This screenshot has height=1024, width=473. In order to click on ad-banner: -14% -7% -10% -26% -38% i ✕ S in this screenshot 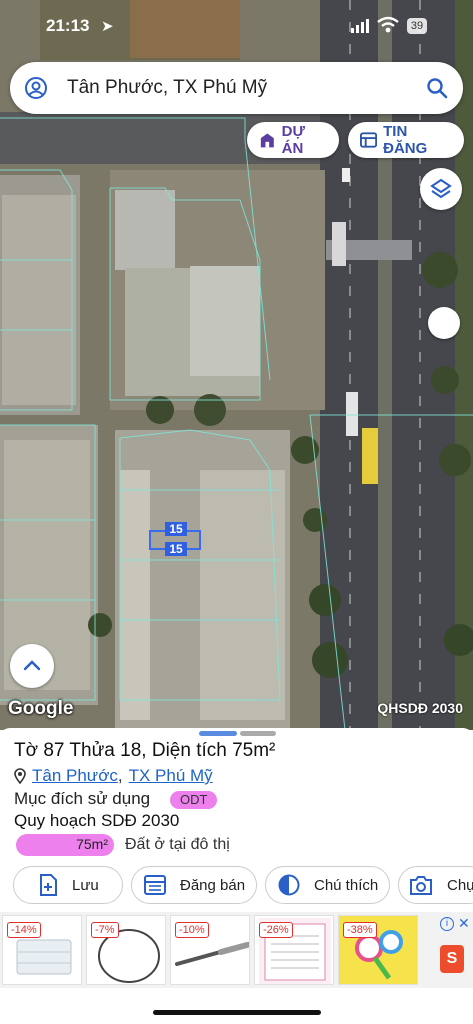, I will do `click(236, 950)`.